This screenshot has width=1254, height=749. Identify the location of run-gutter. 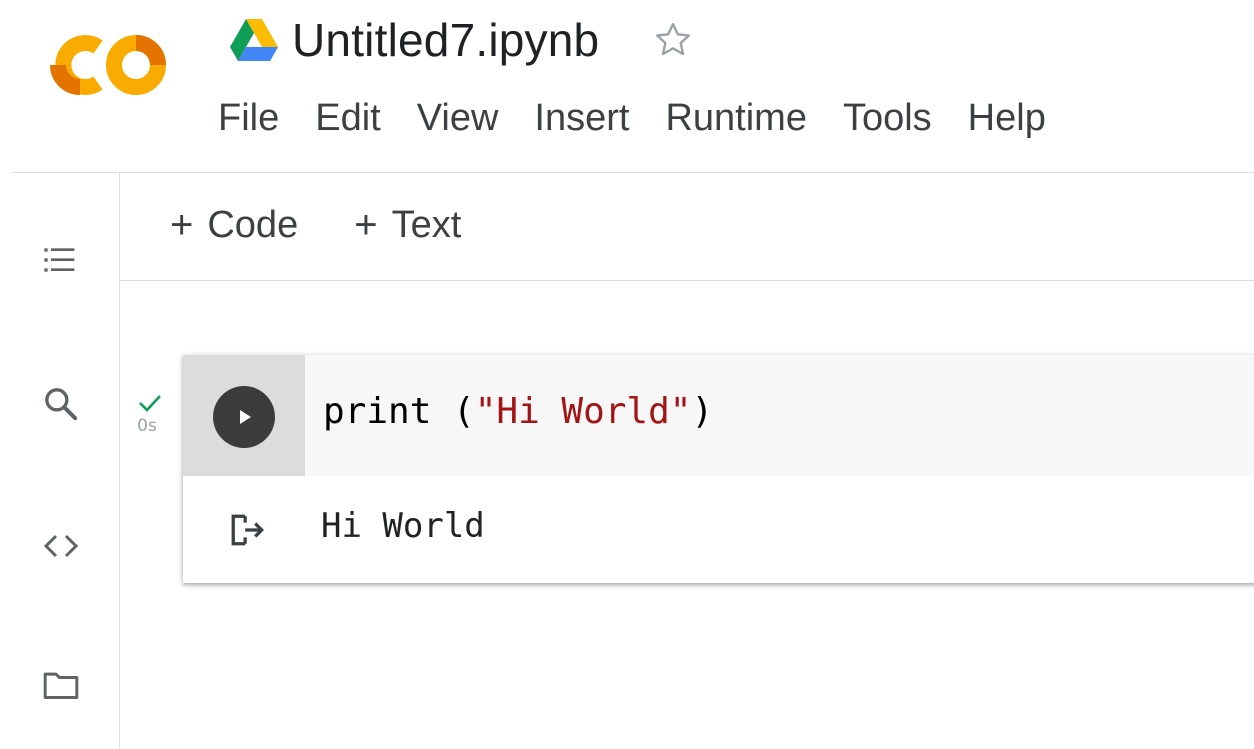
(244, 415).